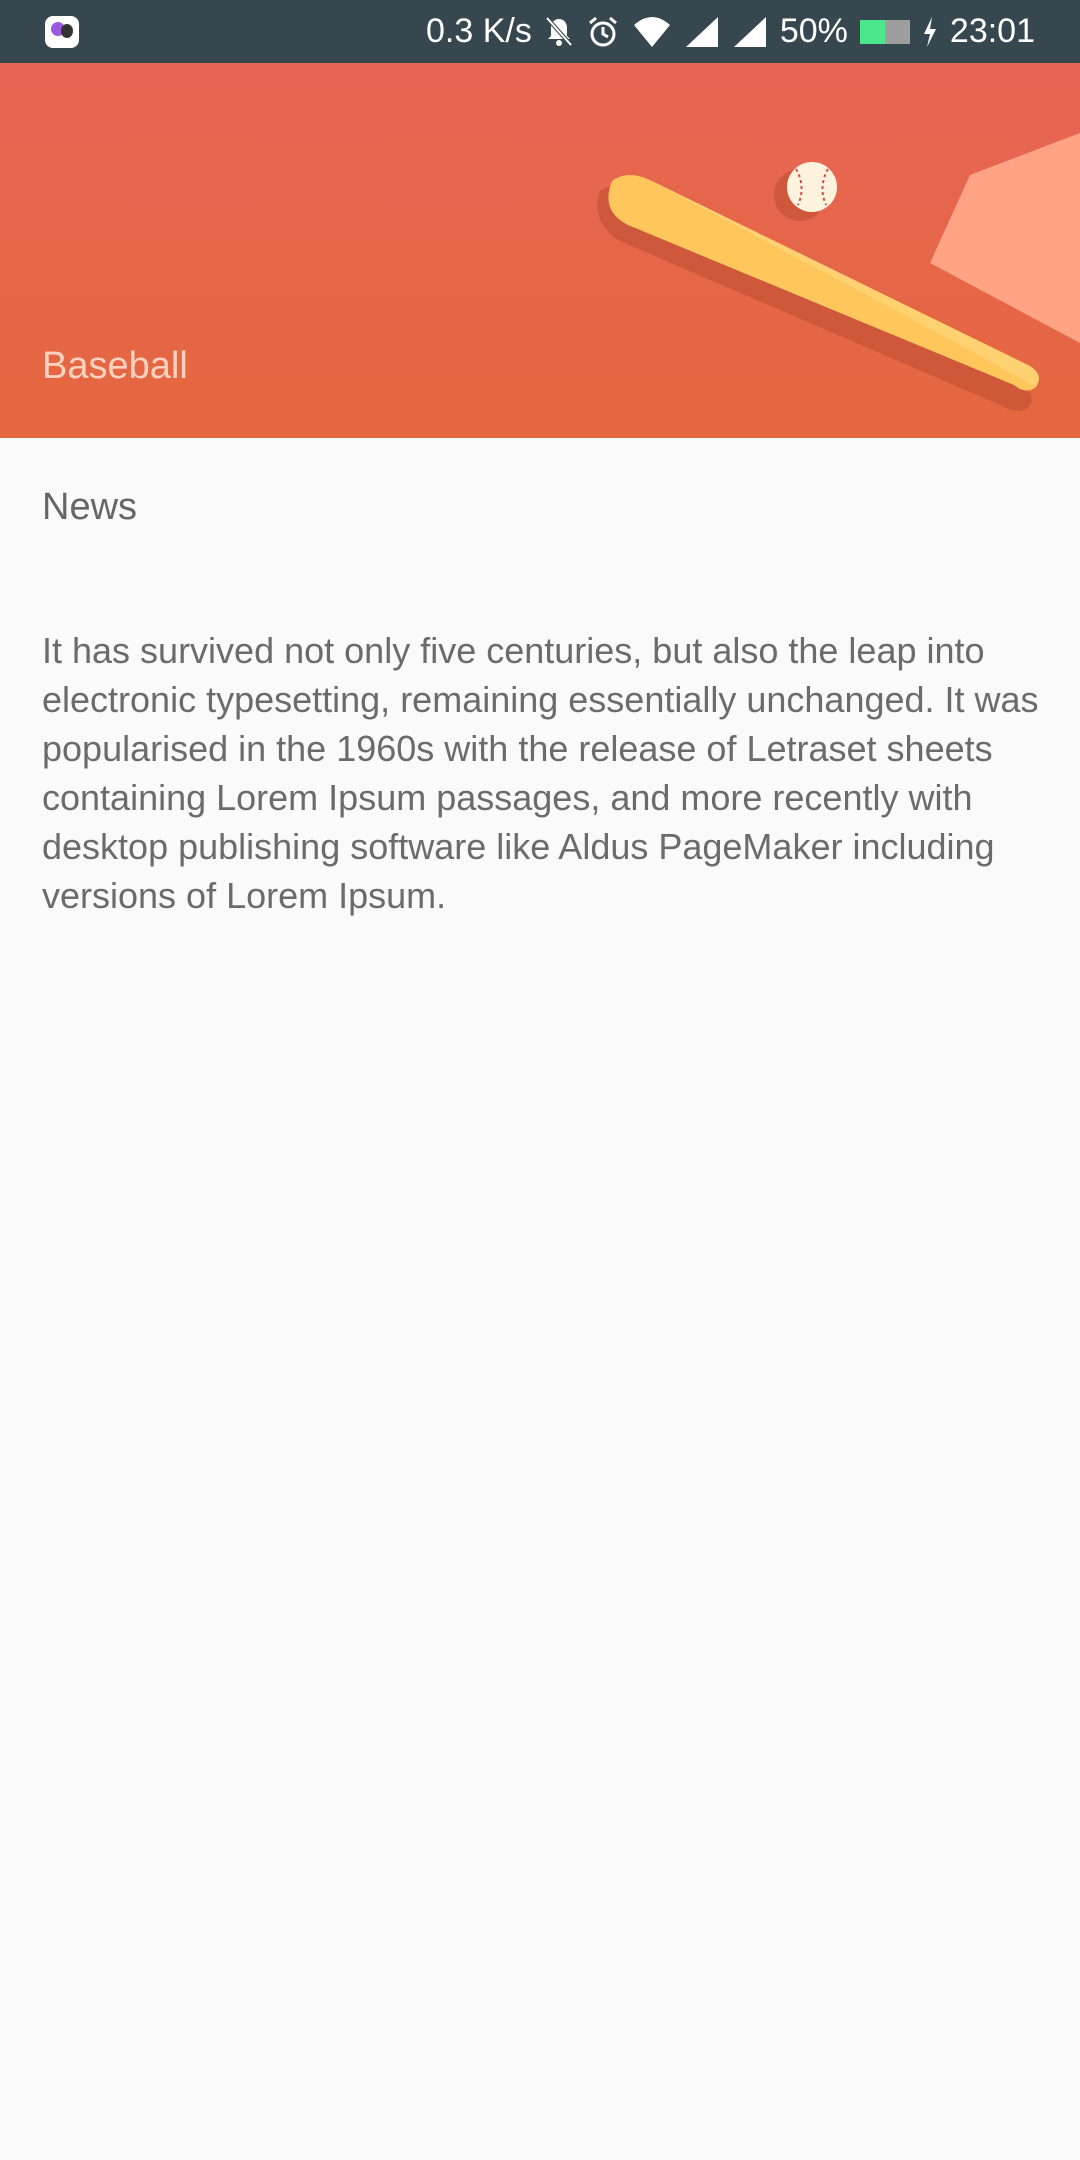  What do you see at coordinates (651, 31) in the screenshot?
I see `wifi-icon` at bounding box center [651, 31].